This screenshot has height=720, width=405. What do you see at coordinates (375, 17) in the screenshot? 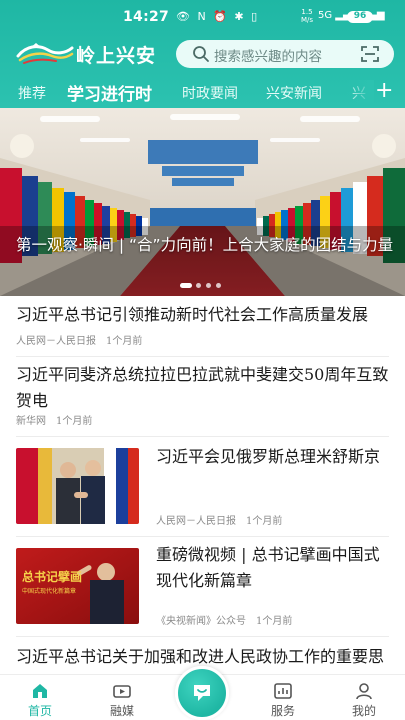
I see `battery-cap` at bounding box center [375, 17].